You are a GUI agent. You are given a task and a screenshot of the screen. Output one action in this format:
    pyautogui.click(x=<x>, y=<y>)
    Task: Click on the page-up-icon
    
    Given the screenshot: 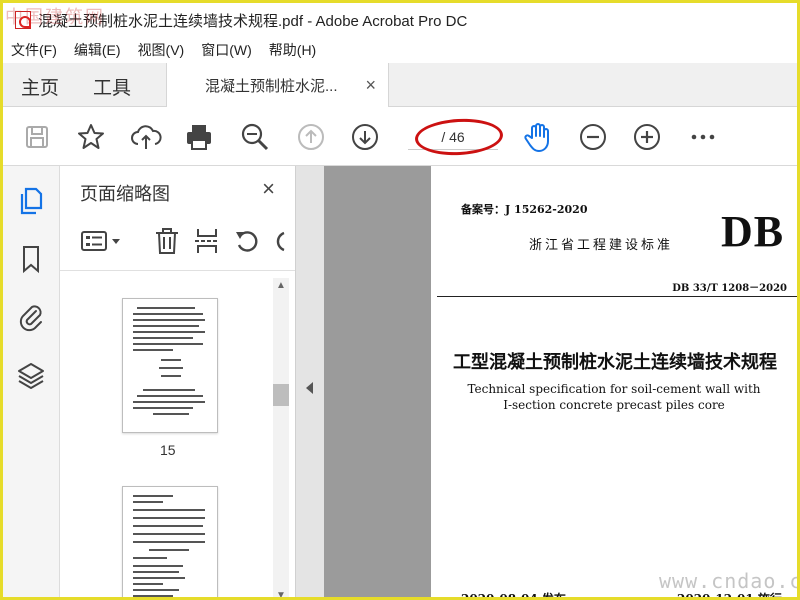 What is the action you would take?
    pyautogui.click(x=311, y=137)
    